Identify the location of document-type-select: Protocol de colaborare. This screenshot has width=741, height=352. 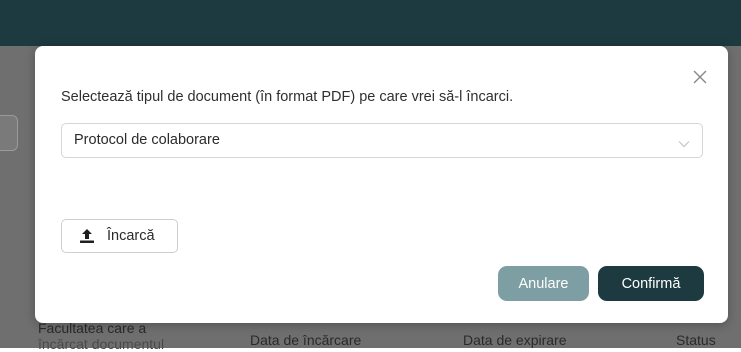
(382, 140).